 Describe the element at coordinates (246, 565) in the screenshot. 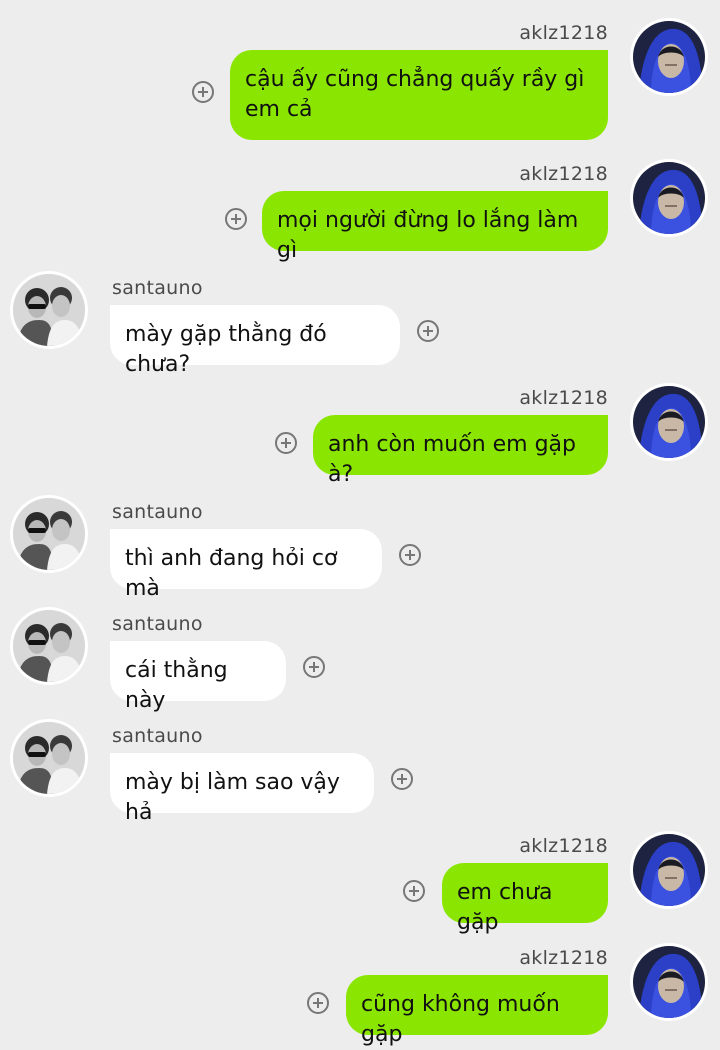

I see `message-bubble: thì anh đang hỏi cơ mà` at that location.